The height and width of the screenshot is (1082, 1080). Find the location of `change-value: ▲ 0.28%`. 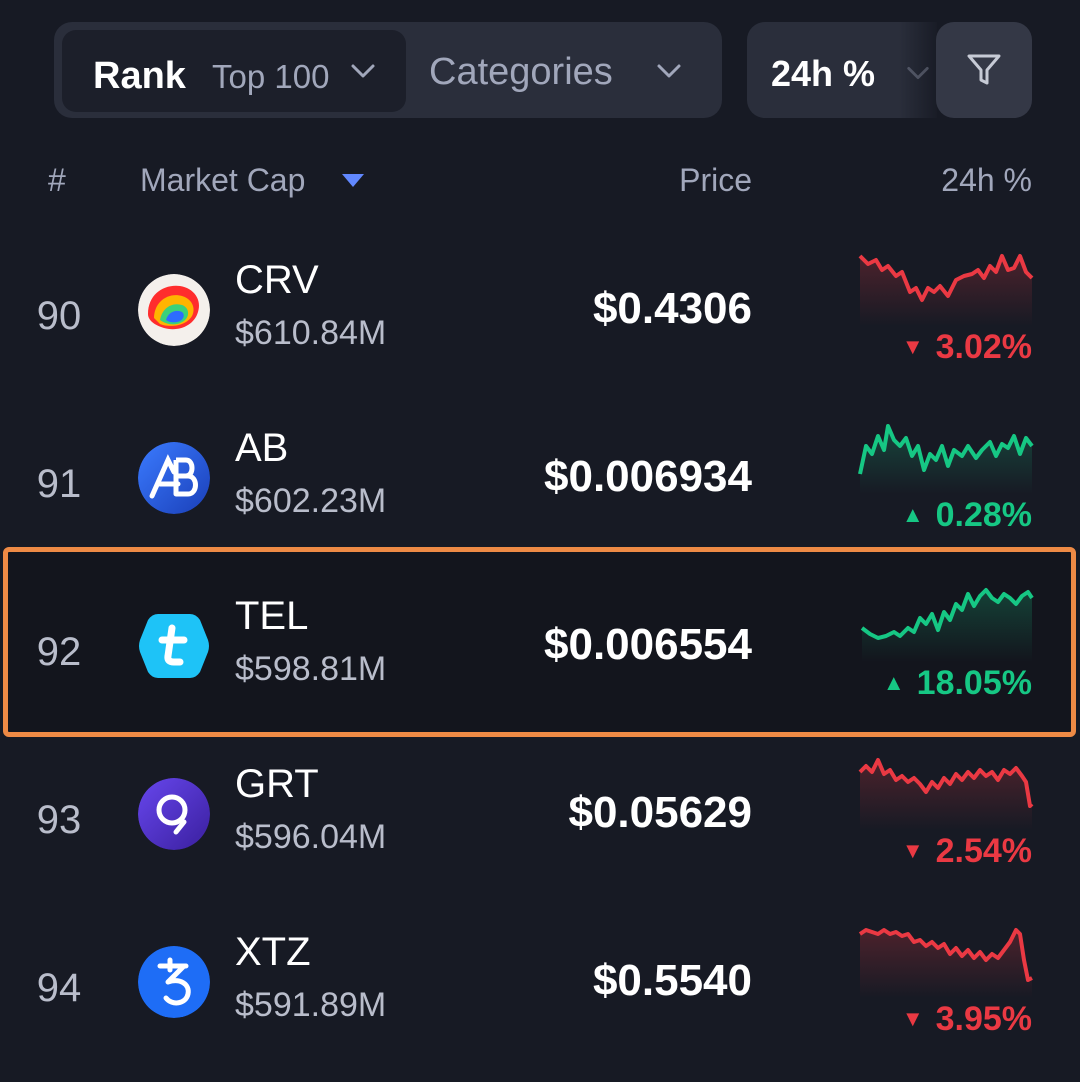

change-value: ▲ 0.28% is located at coordinates (966, 515).